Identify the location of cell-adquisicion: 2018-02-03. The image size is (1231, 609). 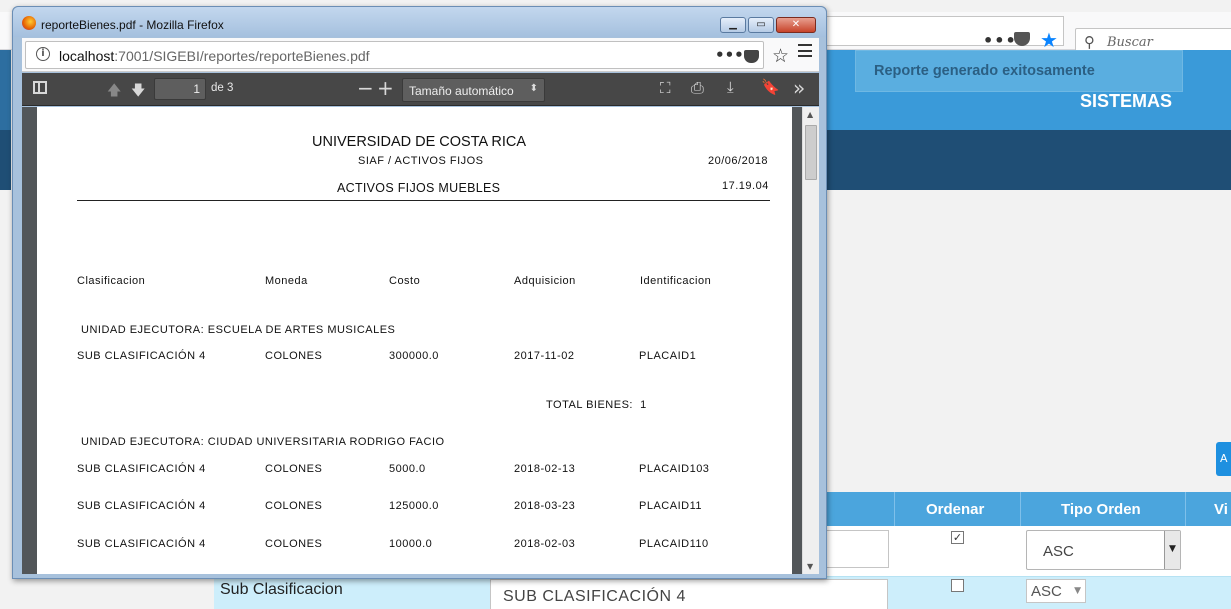
(545, 544).